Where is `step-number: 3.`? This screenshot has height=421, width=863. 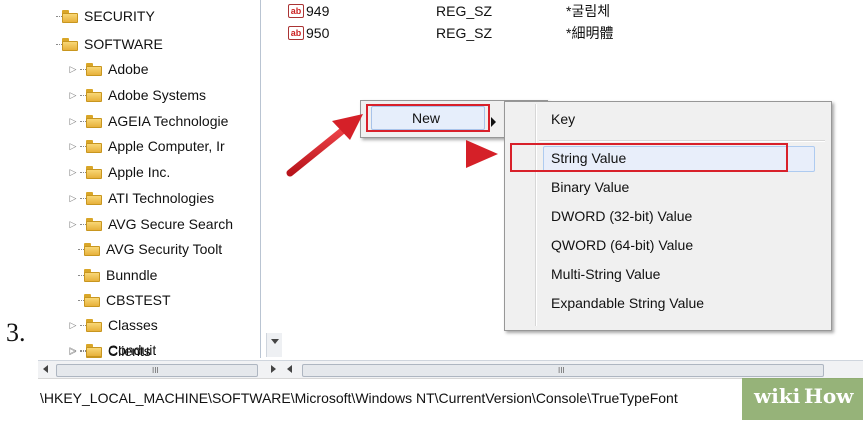
step-number: 3. is located at coordinates (16, 332).